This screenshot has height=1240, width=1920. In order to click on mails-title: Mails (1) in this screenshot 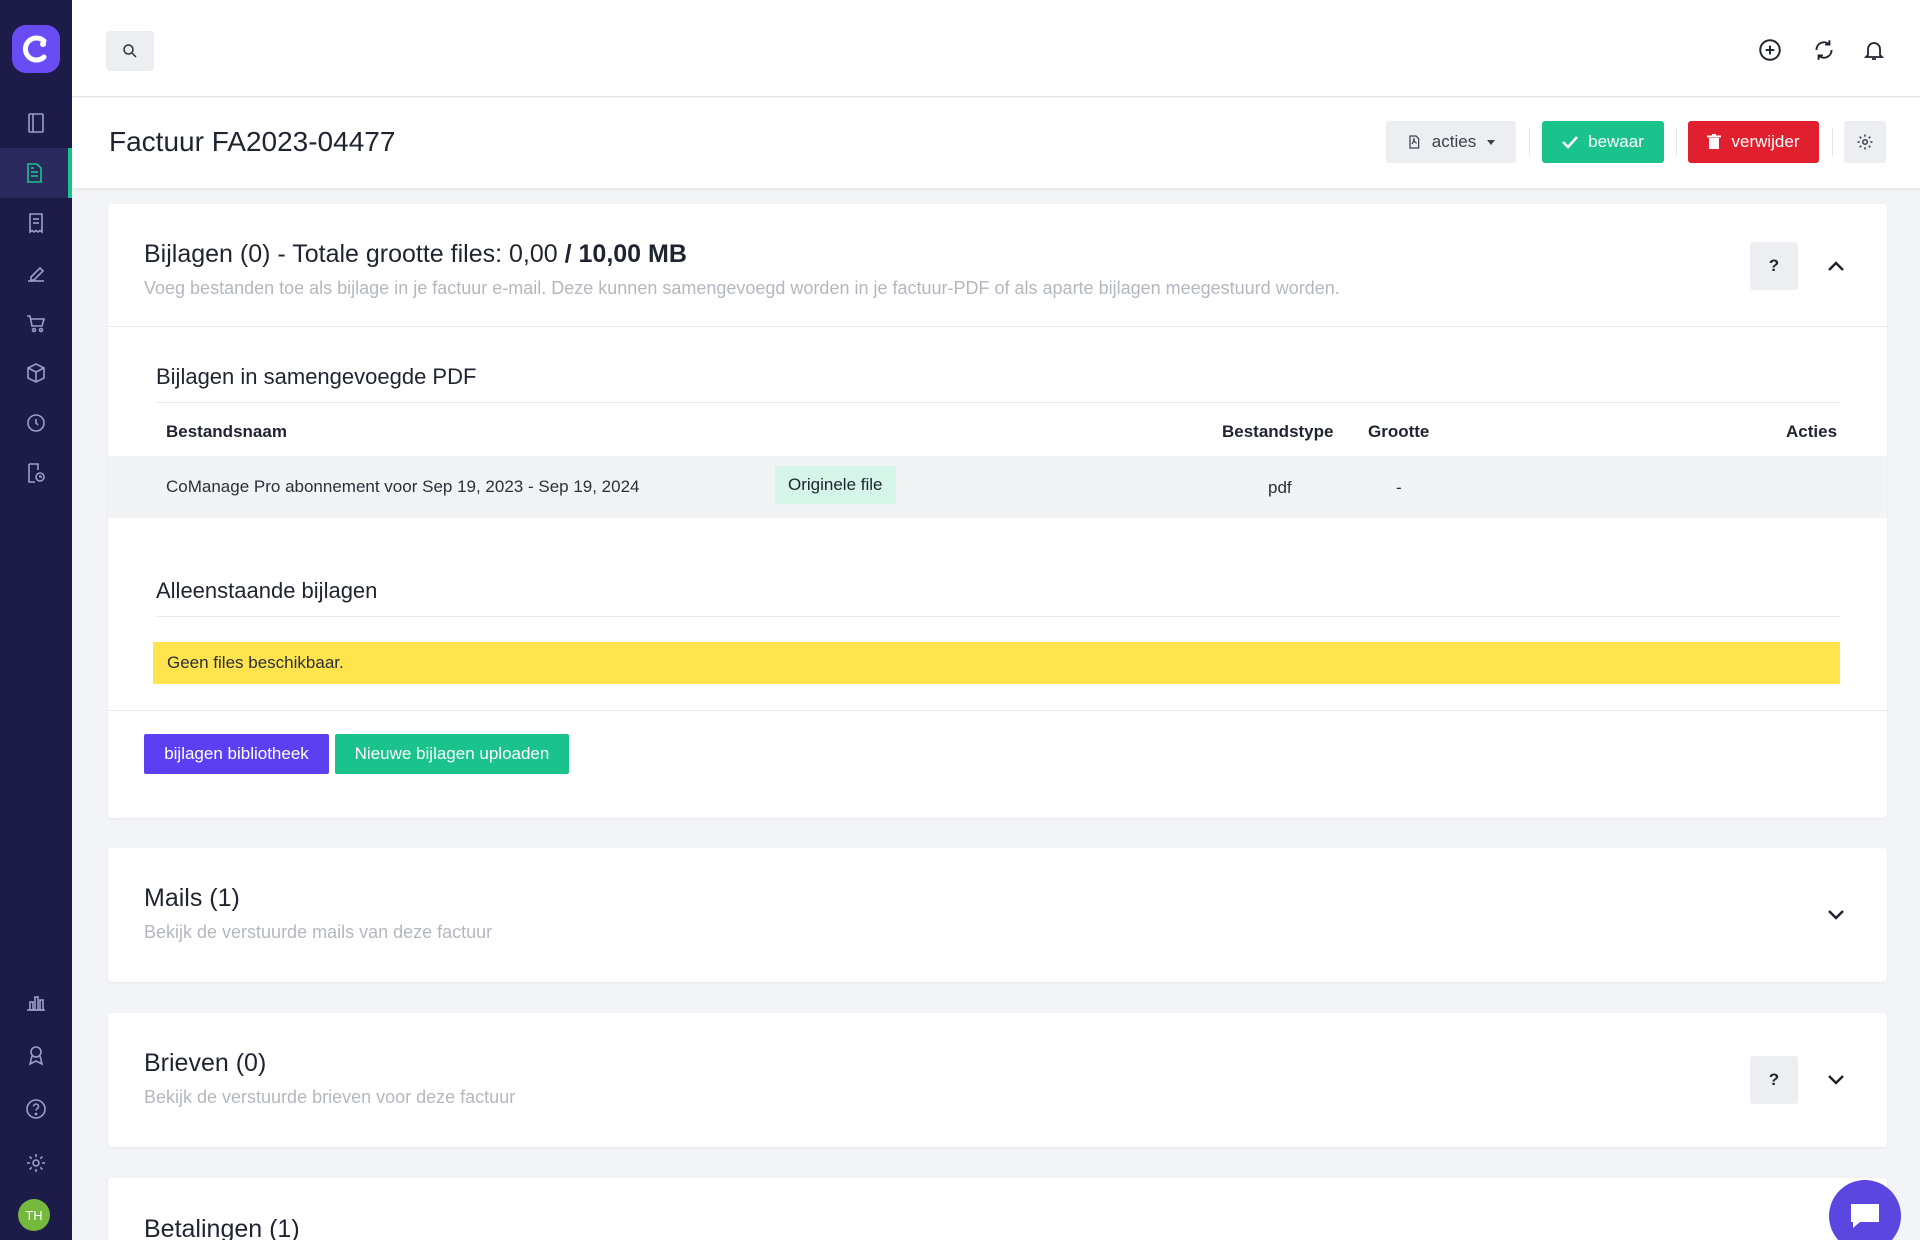, I will do `click(192, 898)`.